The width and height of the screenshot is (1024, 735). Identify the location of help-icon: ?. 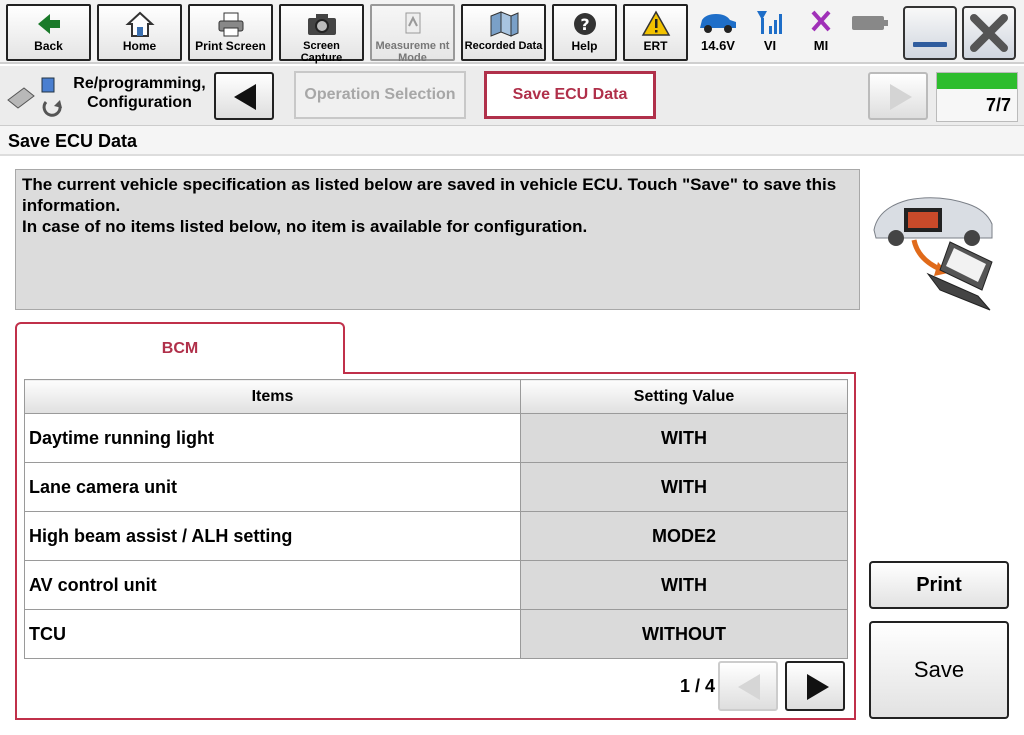
(584, 25).